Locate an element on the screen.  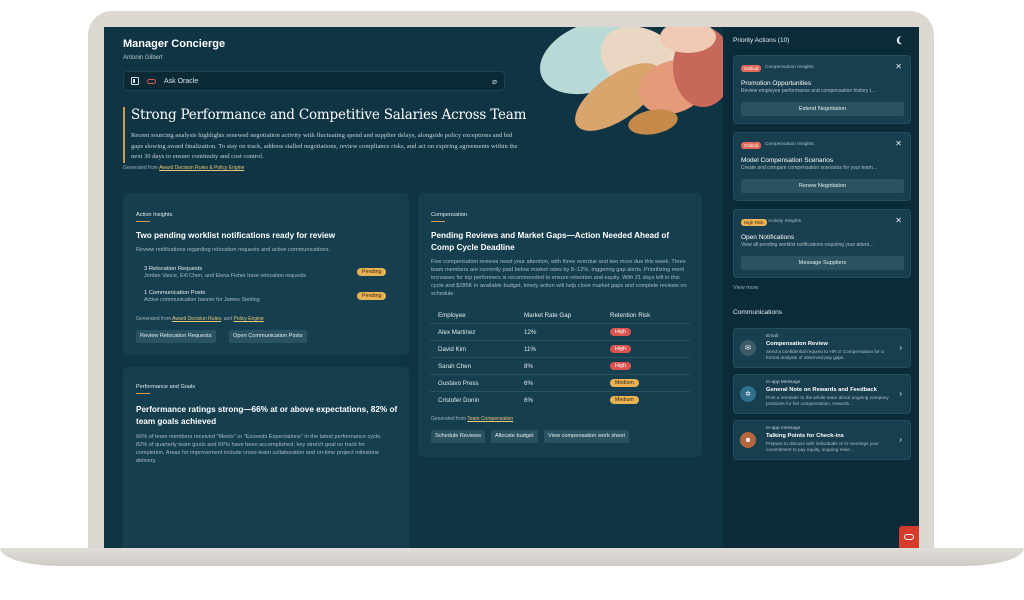
generated-and: , and is located at coordinates (227, 319).